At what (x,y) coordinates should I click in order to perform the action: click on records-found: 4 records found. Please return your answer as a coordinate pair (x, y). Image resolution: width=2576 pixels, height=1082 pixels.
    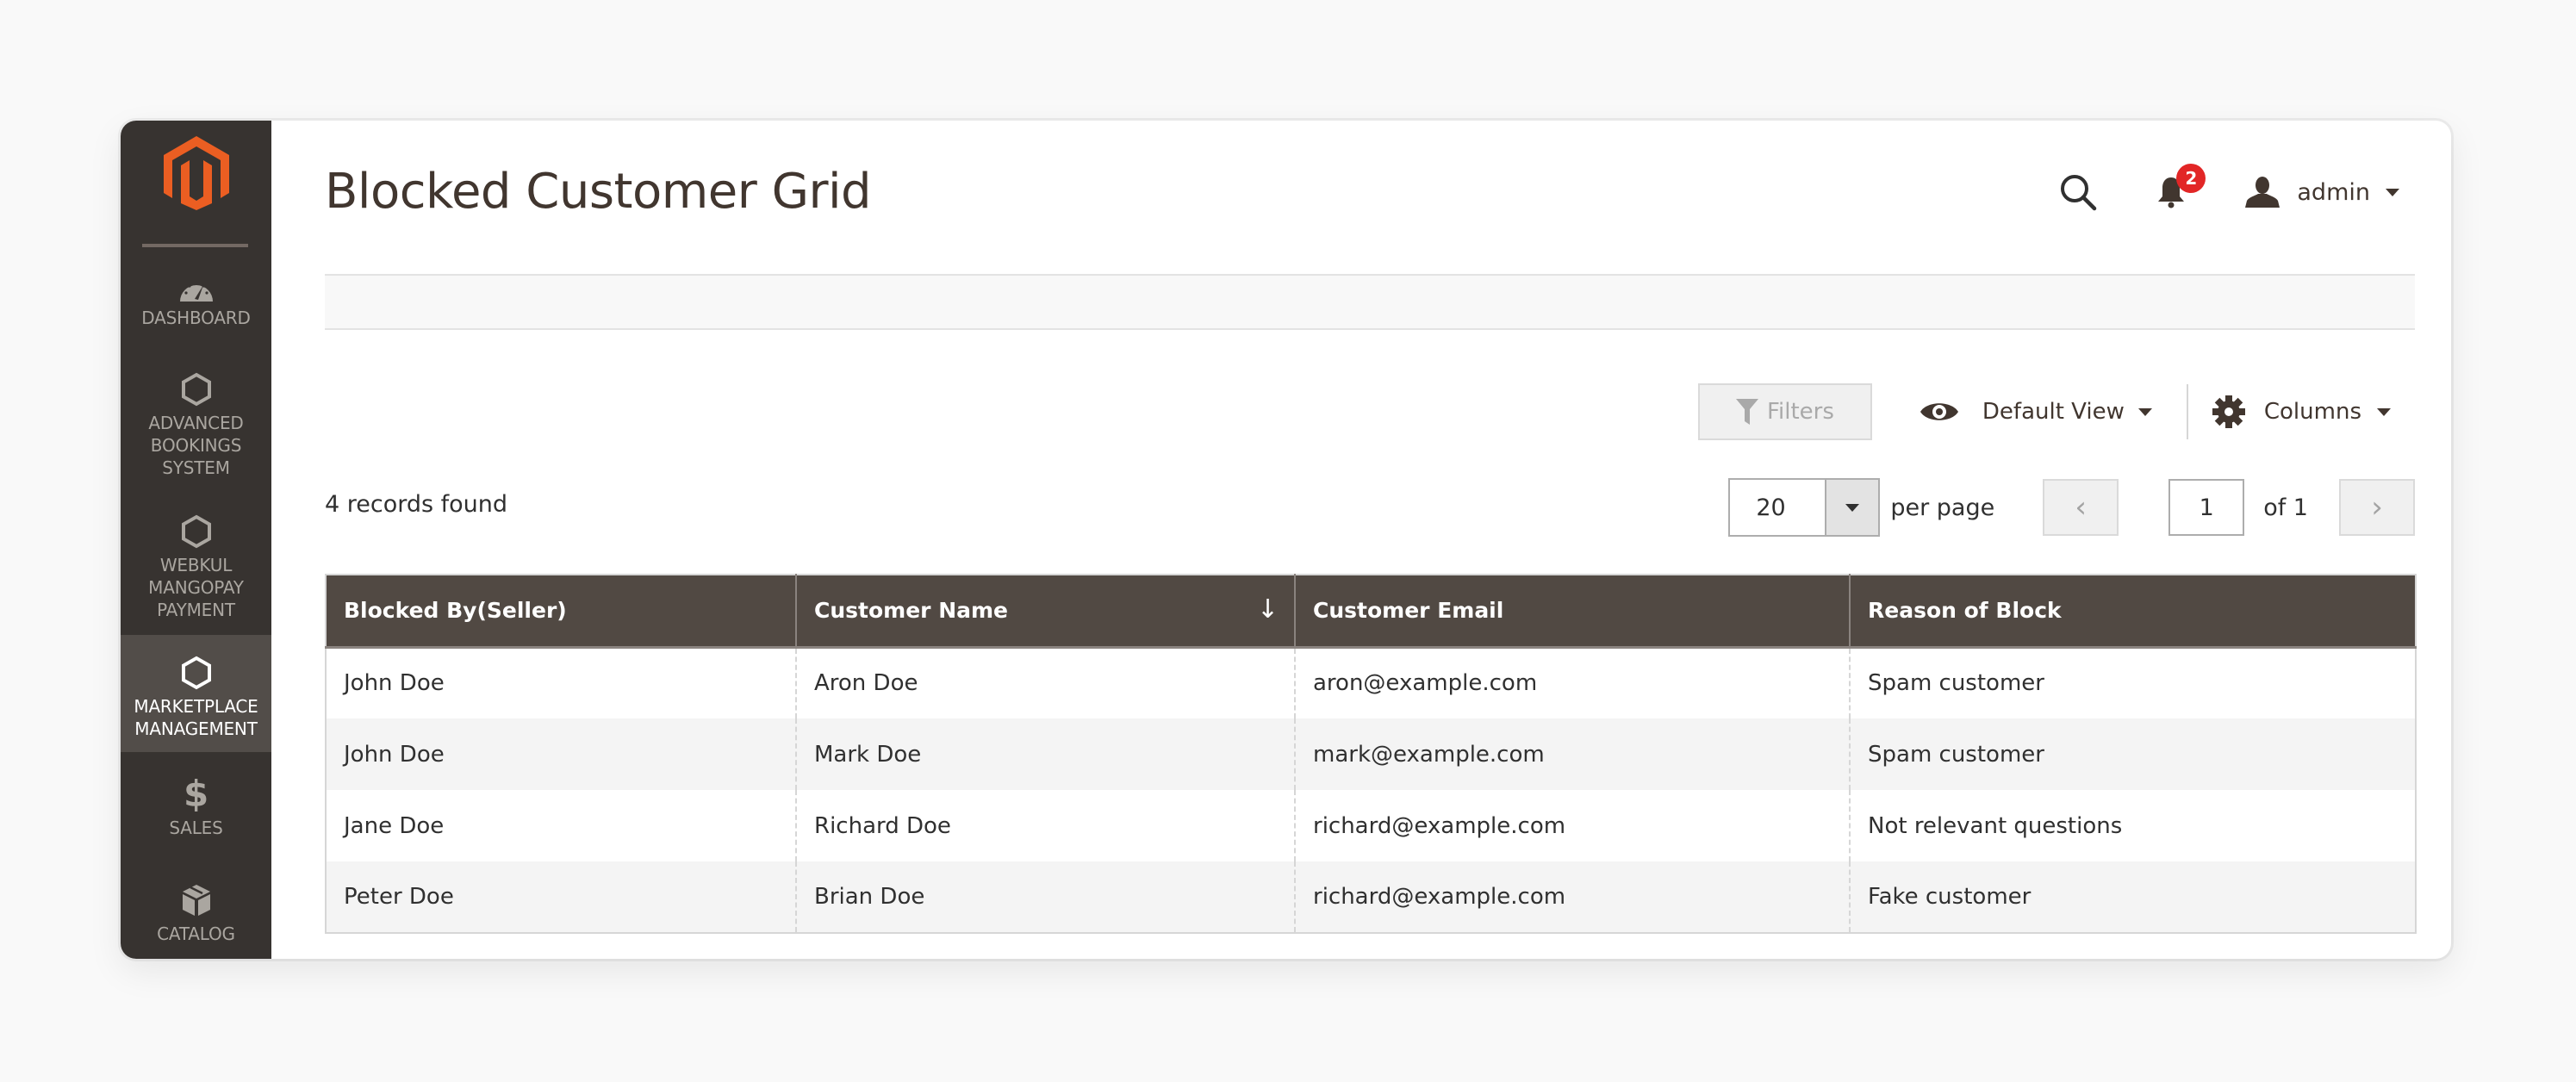
    Looking at the image, I should click on (417, 504).